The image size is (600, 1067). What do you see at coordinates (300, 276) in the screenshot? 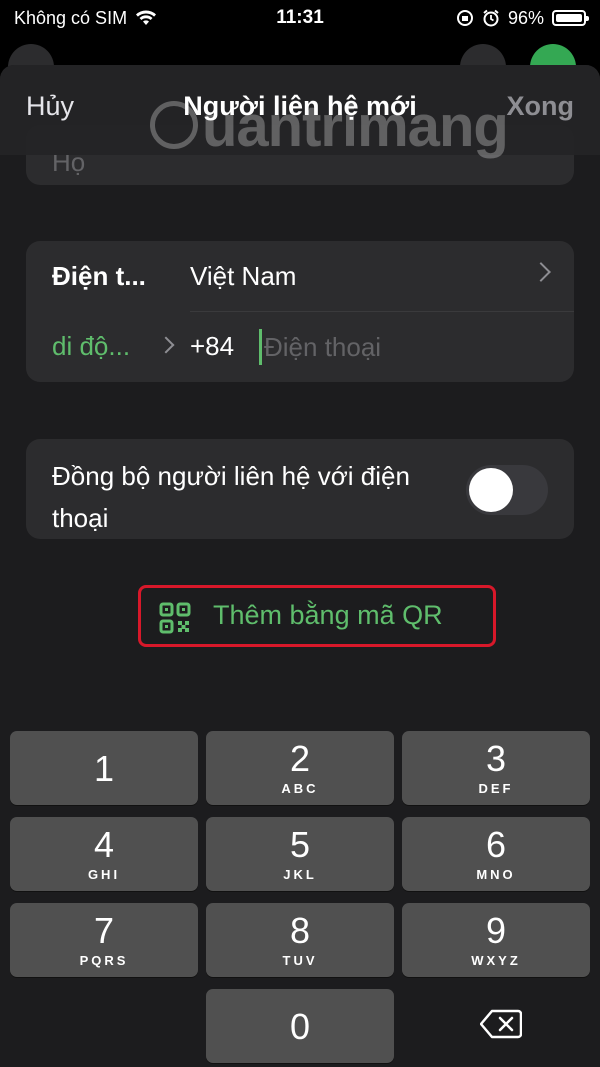
I see `country-row: Điện t... Việt Nam` at bounding box center [300, 276].